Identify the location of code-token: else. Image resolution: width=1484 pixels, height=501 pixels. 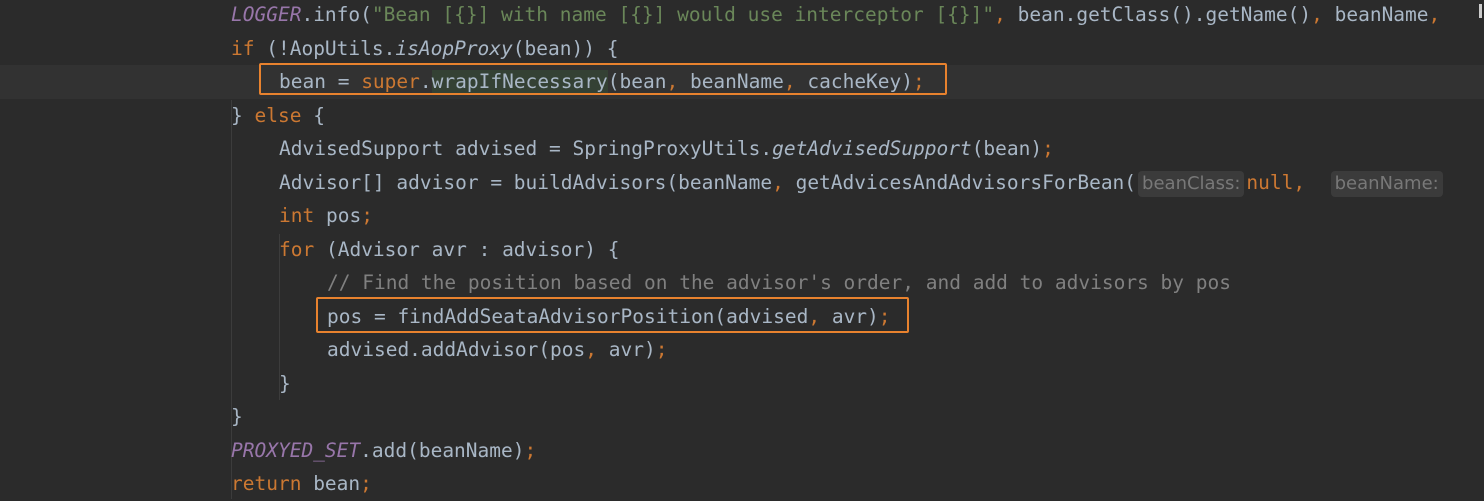
(284, 115).